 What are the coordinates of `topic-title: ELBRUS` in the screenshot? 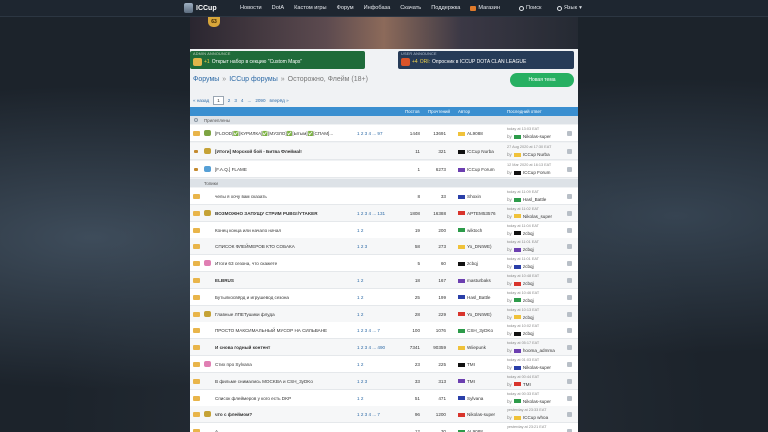 It's located at (224, 280).